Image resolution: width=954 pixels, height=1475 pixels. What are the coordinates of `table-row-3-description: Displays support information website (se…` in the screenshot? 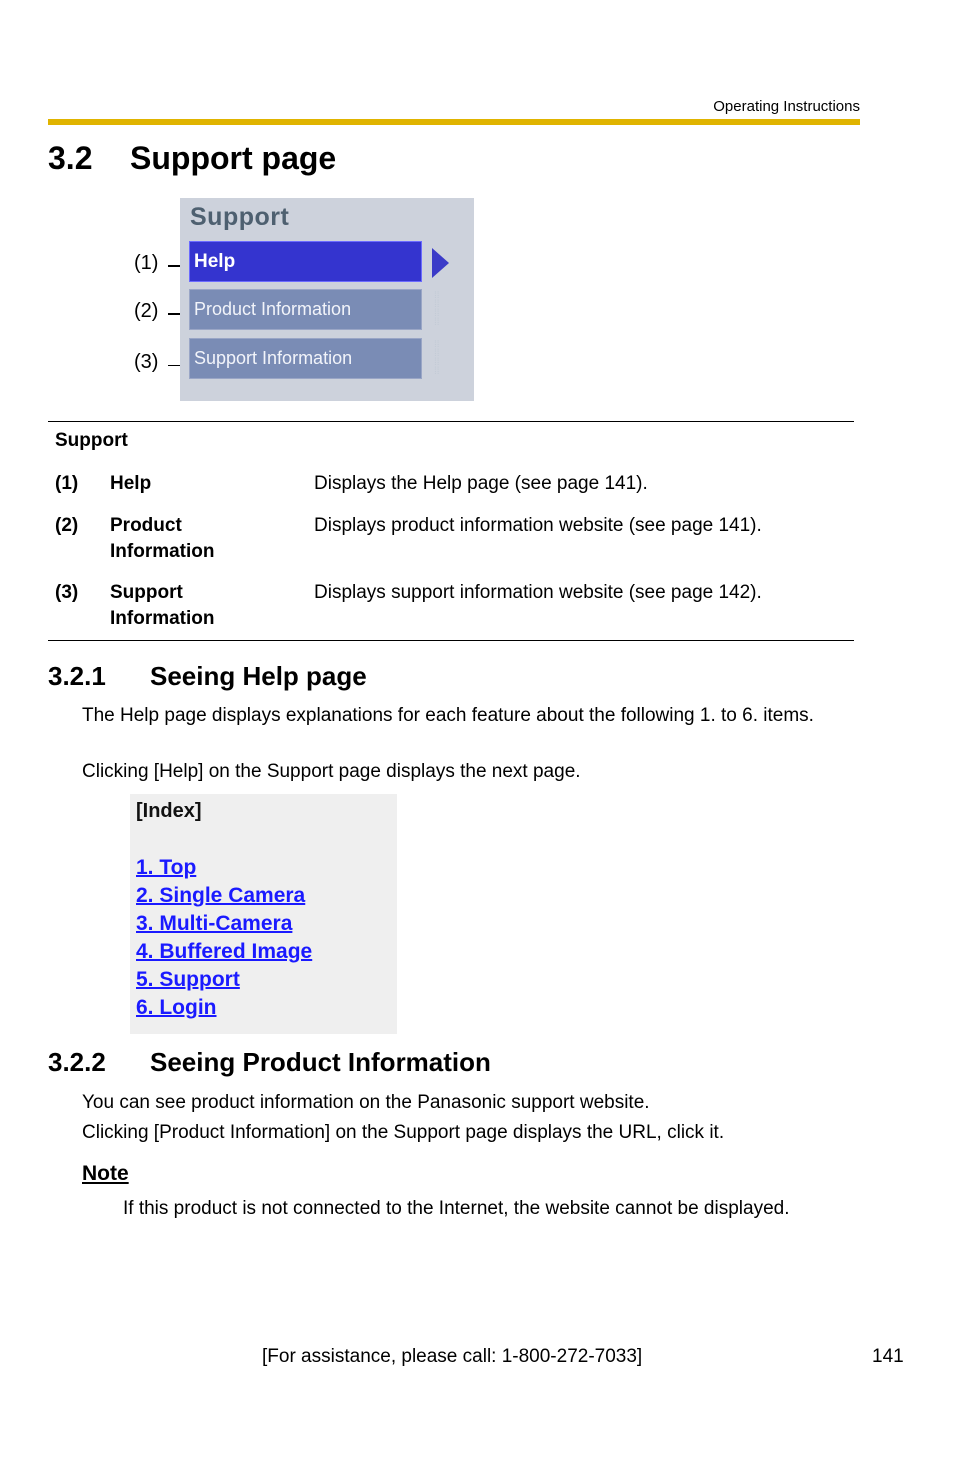 It's located at (538, 592).